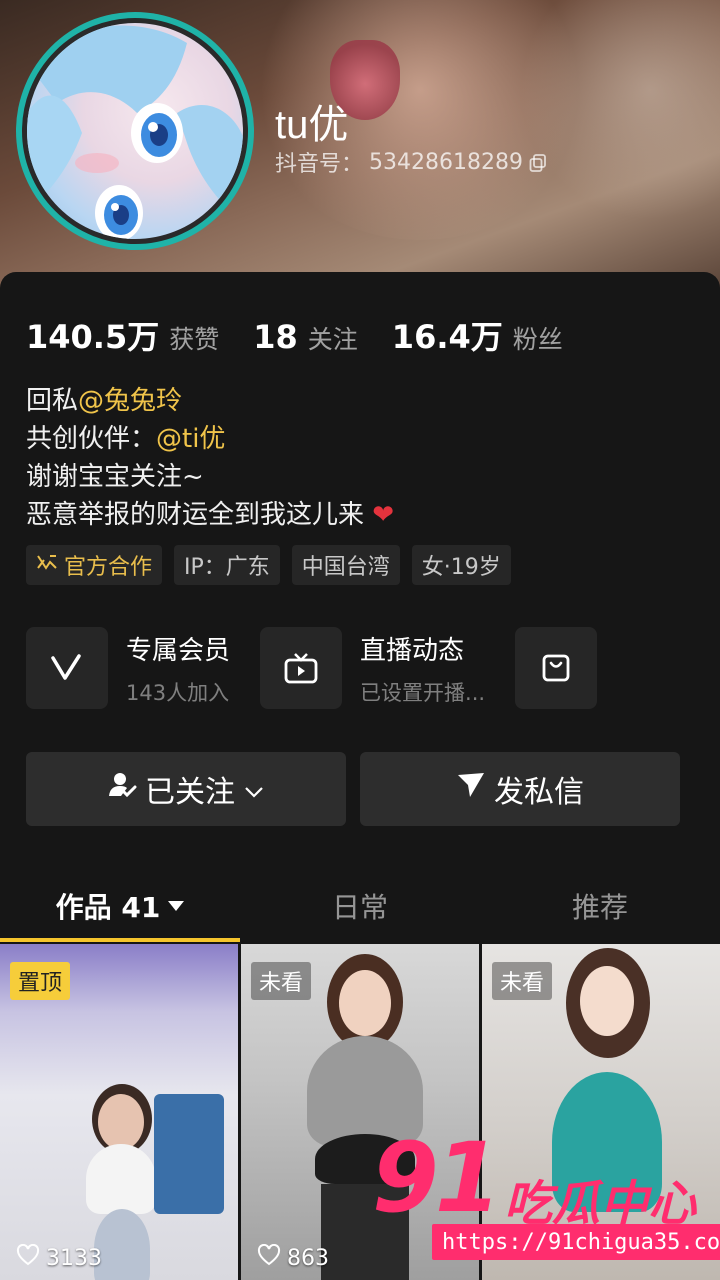 The image size is (720, 1280). I want to click on tag-ip: IP：广东, so click(227, 565).